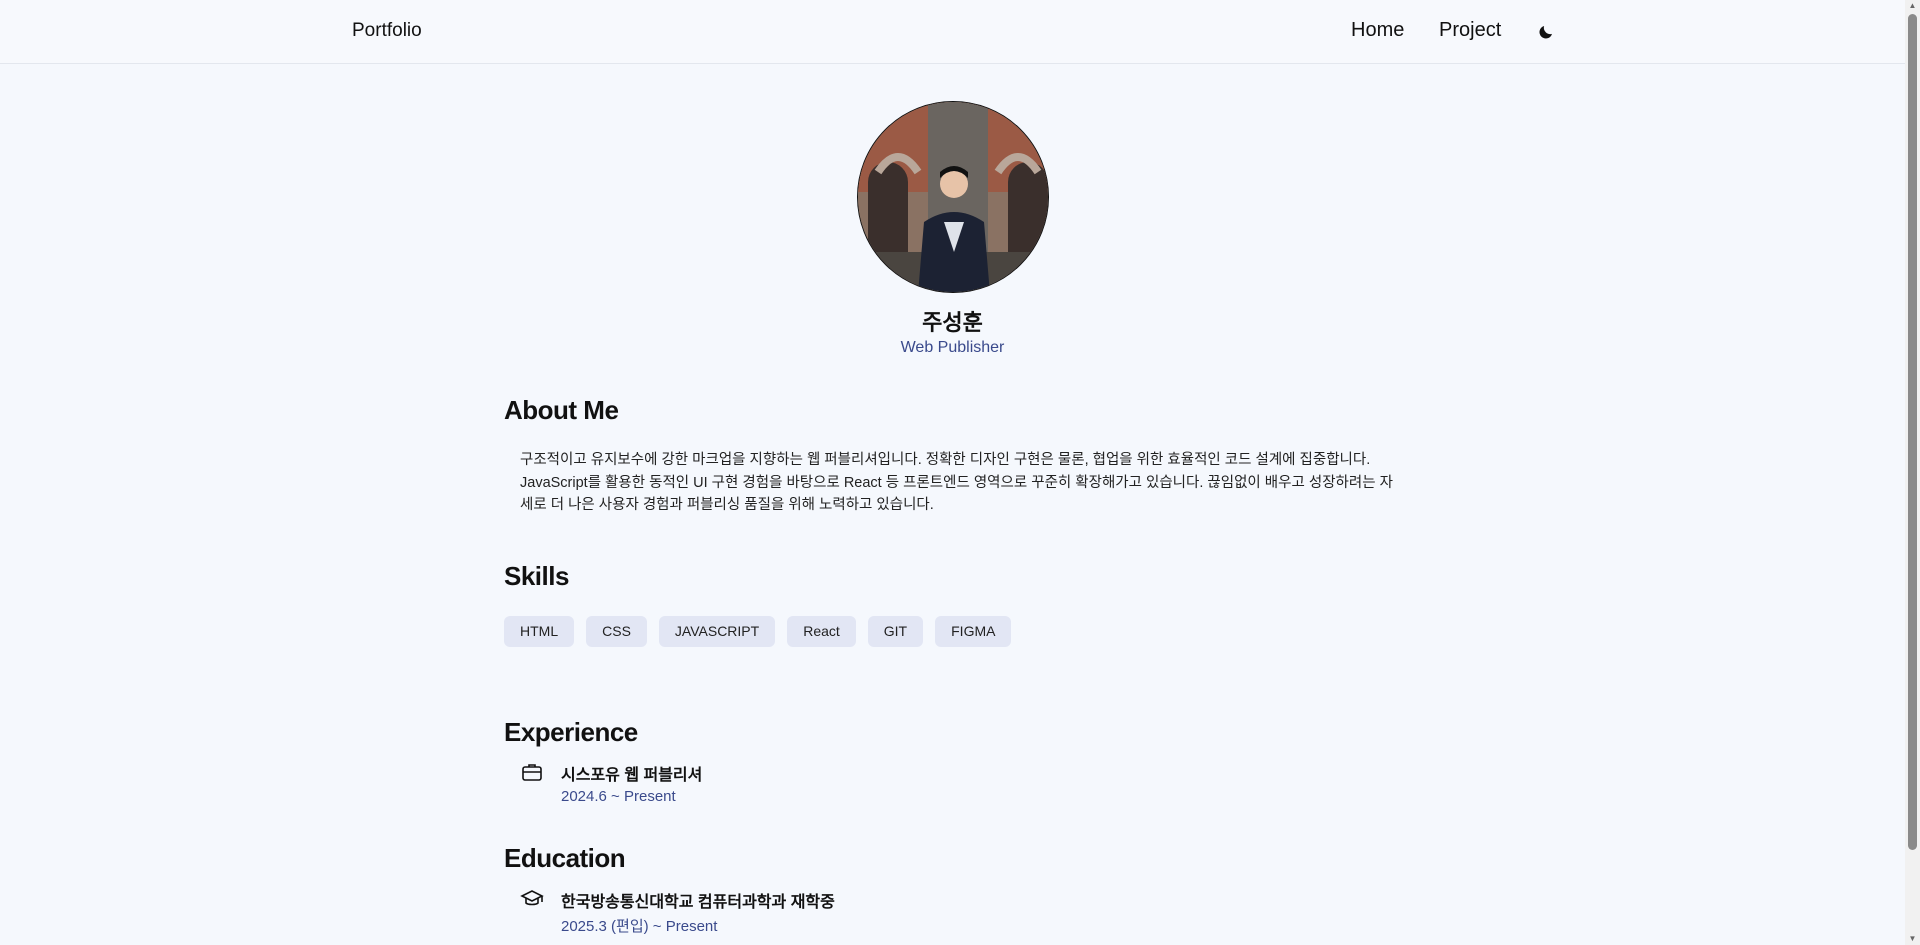 This screenshot has width=1920, height=945. I want to click on moon-icon, so click(1545, 32).